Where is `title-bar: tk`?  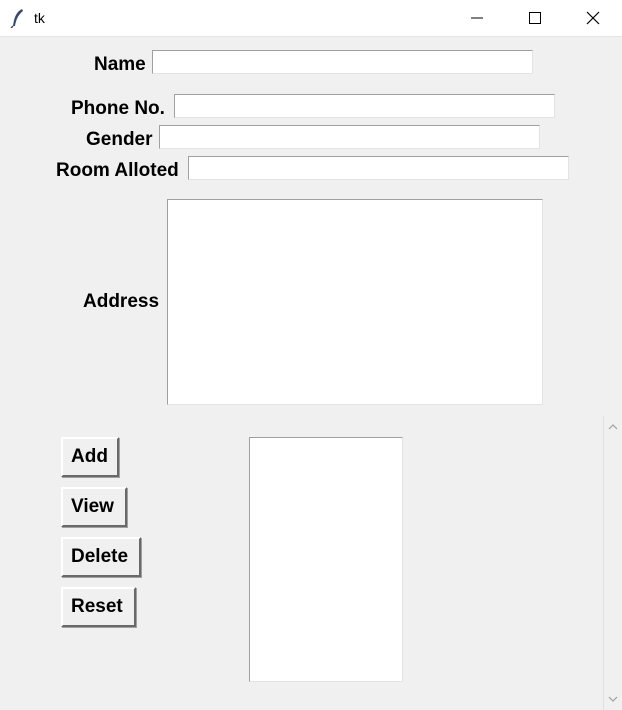 title-bar: tk is located at coordinates (311, 18).